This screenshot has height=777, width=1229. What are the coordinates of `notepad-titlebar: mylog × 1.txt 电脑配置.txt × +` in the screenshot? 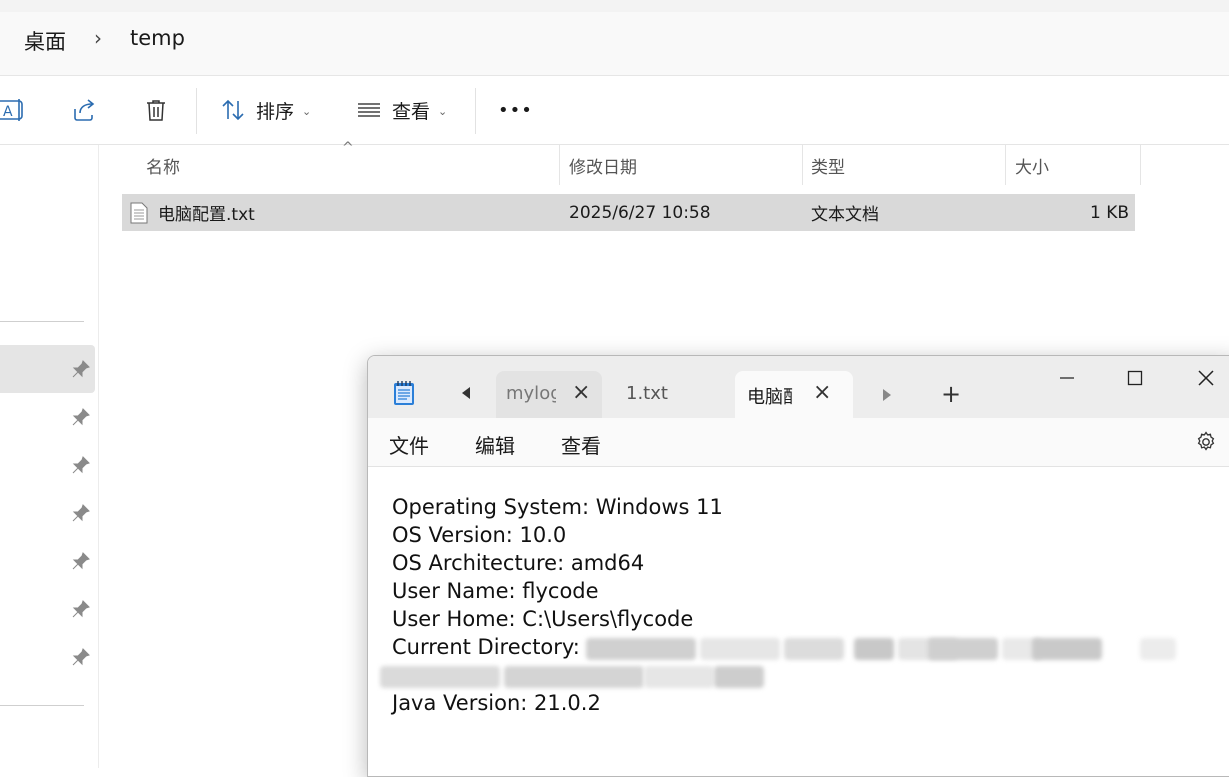 It's located at (798, 387).